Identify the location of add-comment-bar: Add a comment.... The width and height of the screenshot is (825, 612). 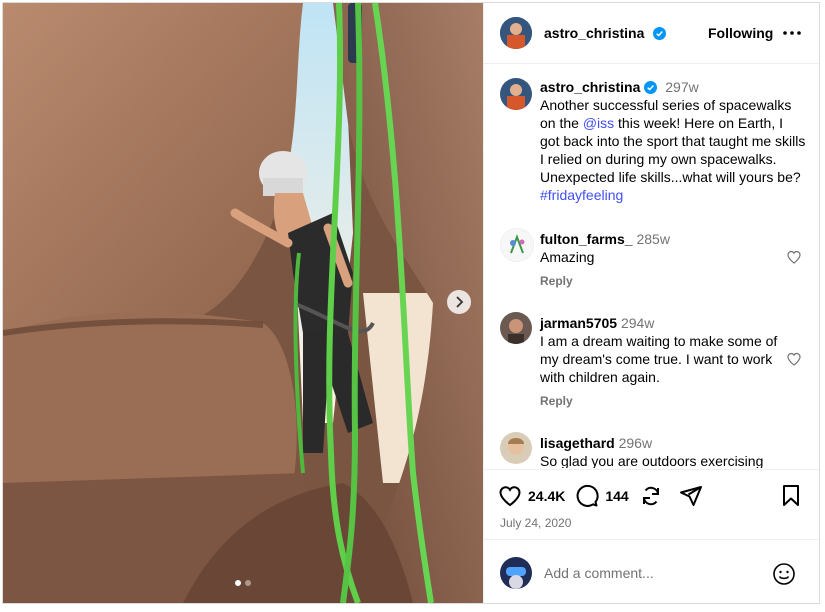
(651, 571).